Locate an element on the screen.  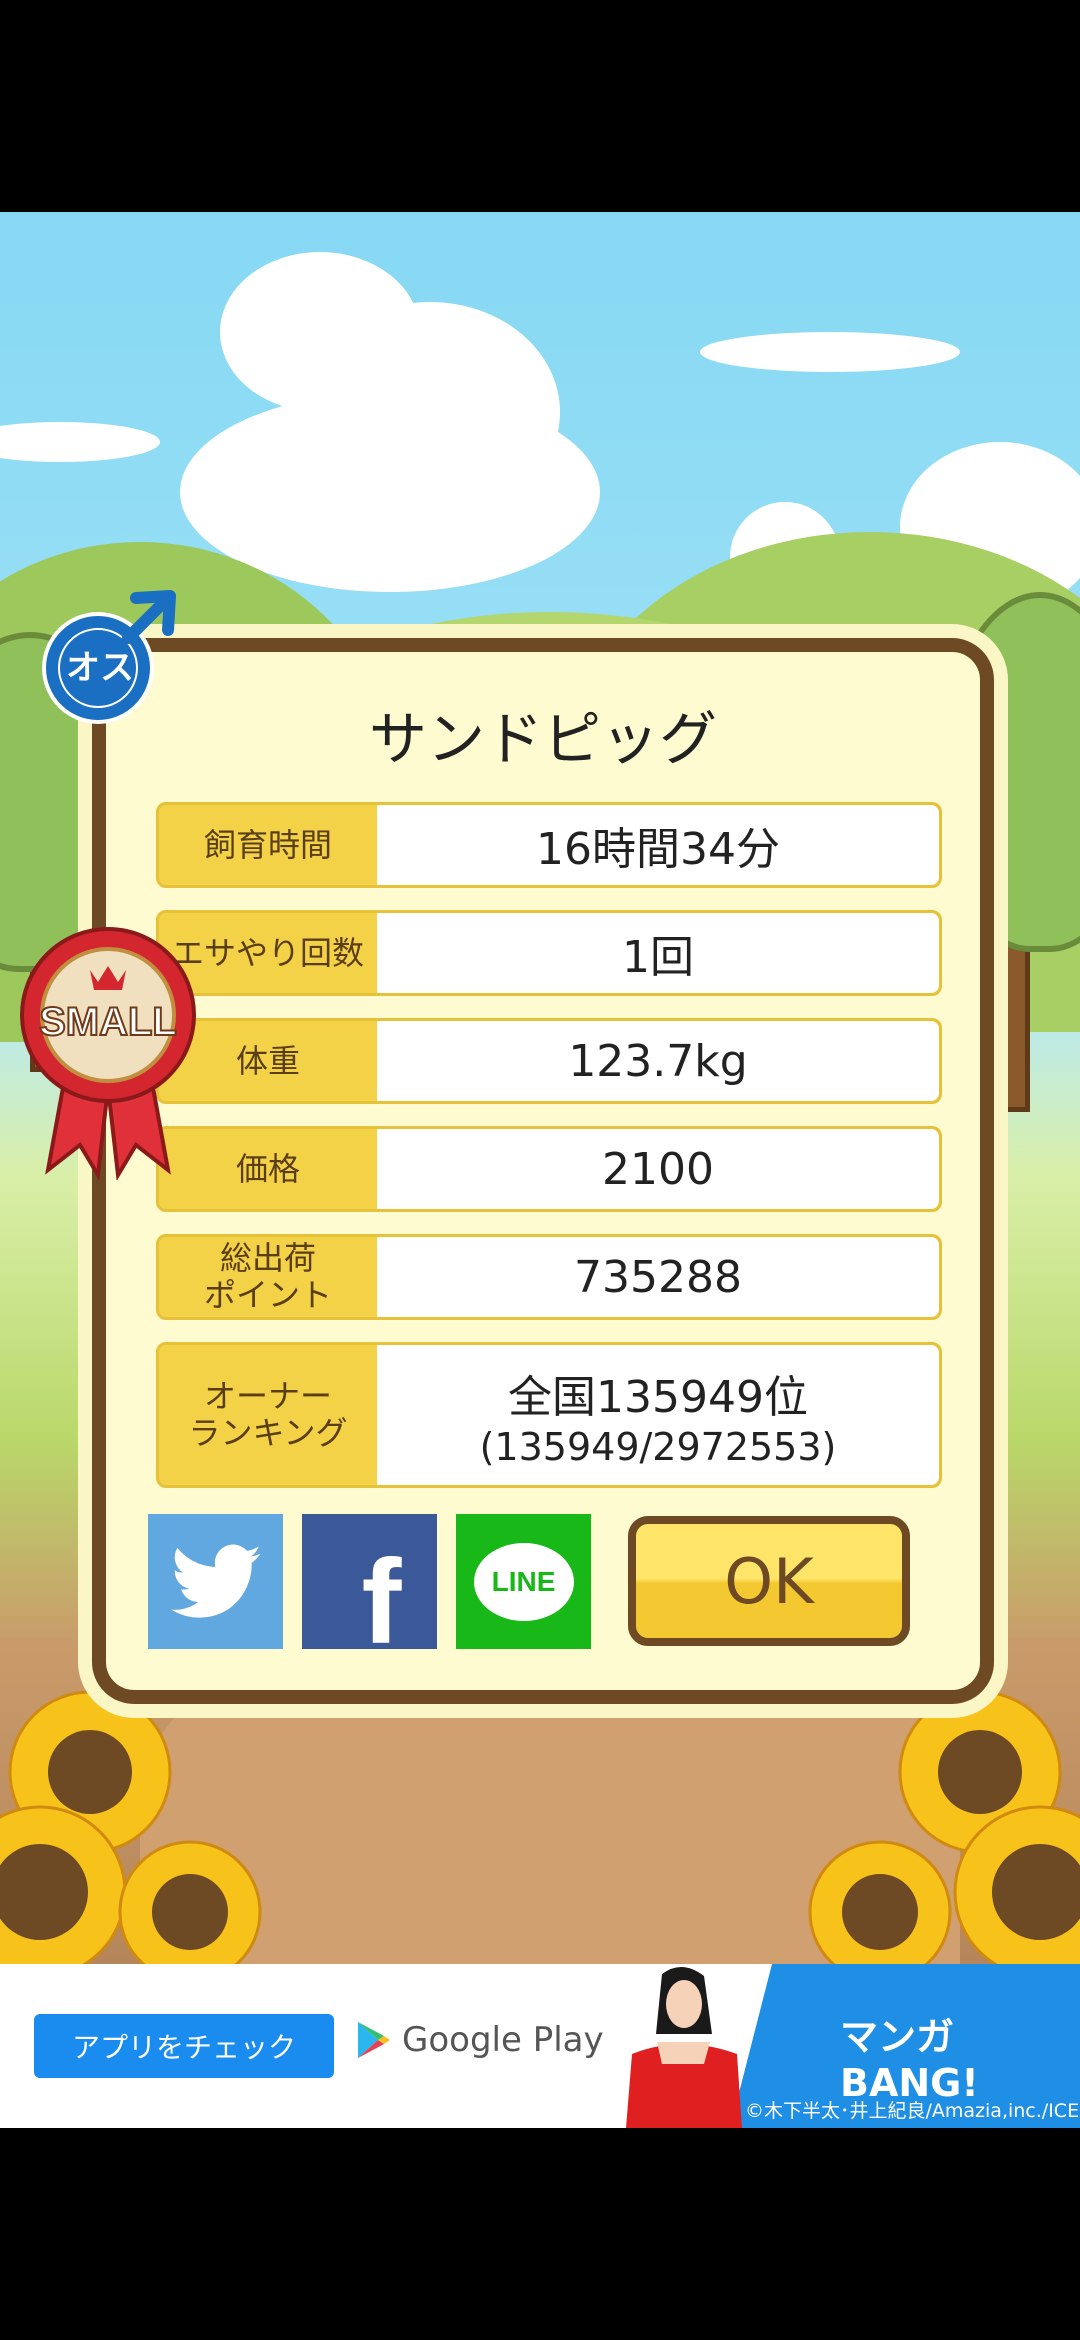
google-play-label: Google Play is located at coordinates (503, 2040).